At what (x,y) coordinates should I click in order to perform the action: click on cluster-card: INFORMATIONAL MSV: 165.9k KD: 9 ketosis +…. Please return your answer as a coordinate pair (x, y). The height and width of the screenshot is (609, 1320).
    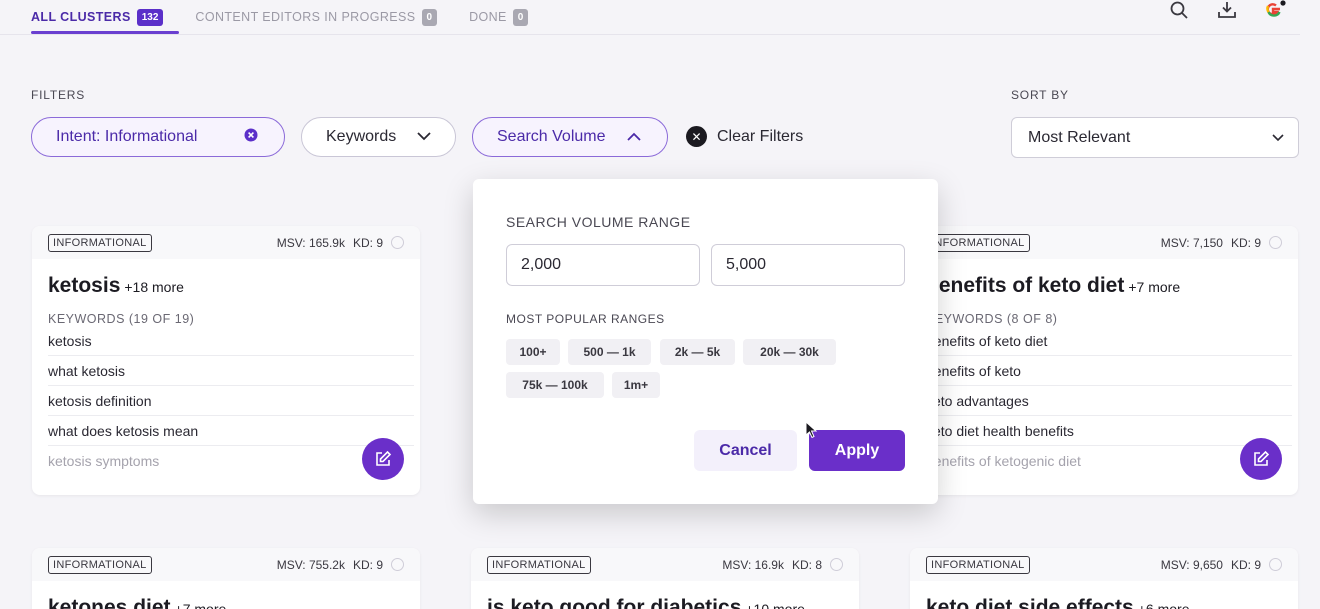
    Looking at the image, I should click on (226, 360).